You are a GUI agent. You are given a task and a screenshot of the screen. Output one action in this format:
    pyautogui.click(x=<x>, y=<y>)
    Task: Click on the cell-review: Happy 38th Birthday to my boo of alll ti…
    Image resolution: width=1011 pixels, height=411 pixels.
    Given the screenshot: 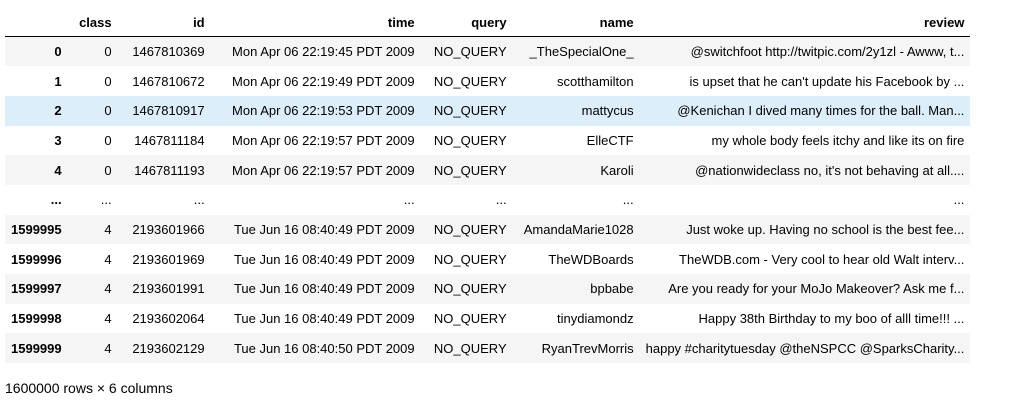 What is the action you would take?
    pyautogui.click(x=831, y=319)
    